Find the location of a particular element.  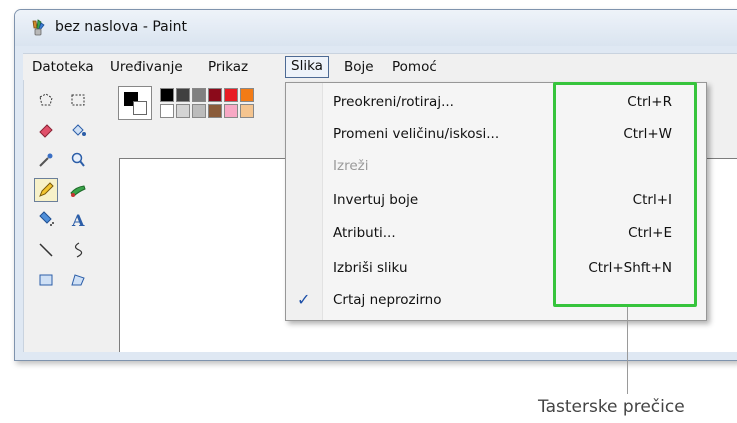

paint-app-icon is located at coordinates (38, 28).